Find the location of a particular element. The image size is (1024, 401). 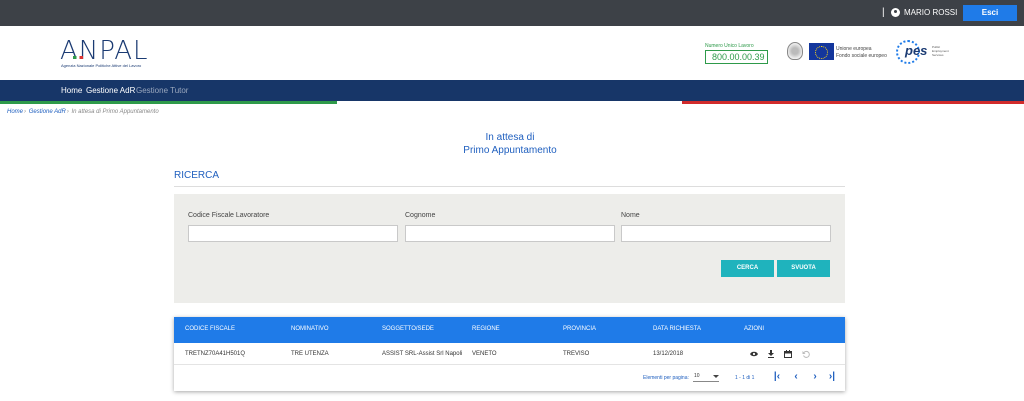

page-title: In attesa di Primo Appuntamento is located at coordinates (510, 144).